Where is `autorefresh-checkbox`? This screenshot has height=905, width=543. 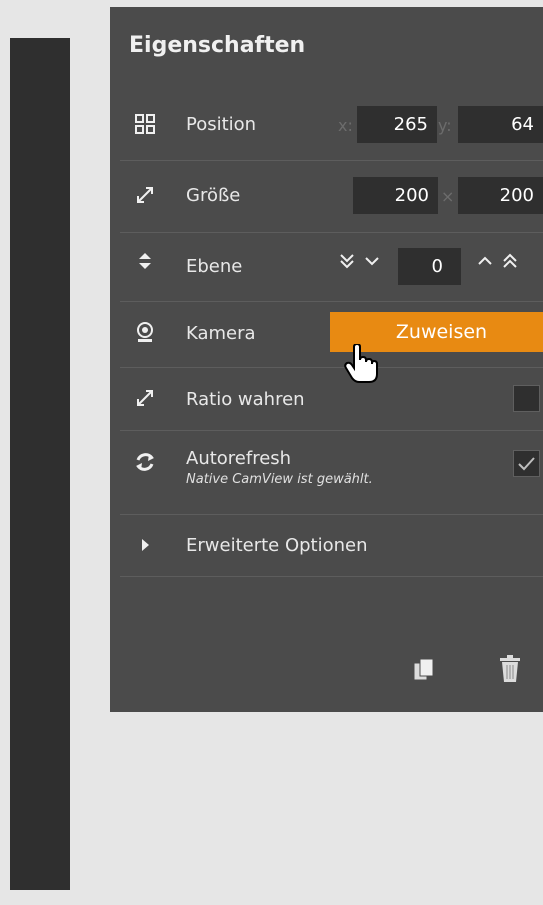 autorefresh-checkbox is located at coordinates (526, 463).